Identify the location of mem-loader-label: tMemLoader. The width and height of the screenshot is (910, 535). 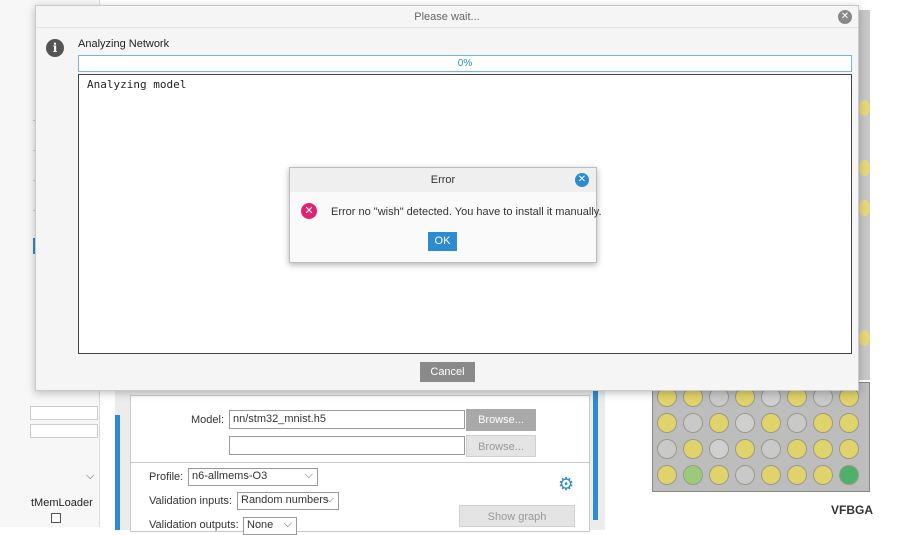
(62, 503).